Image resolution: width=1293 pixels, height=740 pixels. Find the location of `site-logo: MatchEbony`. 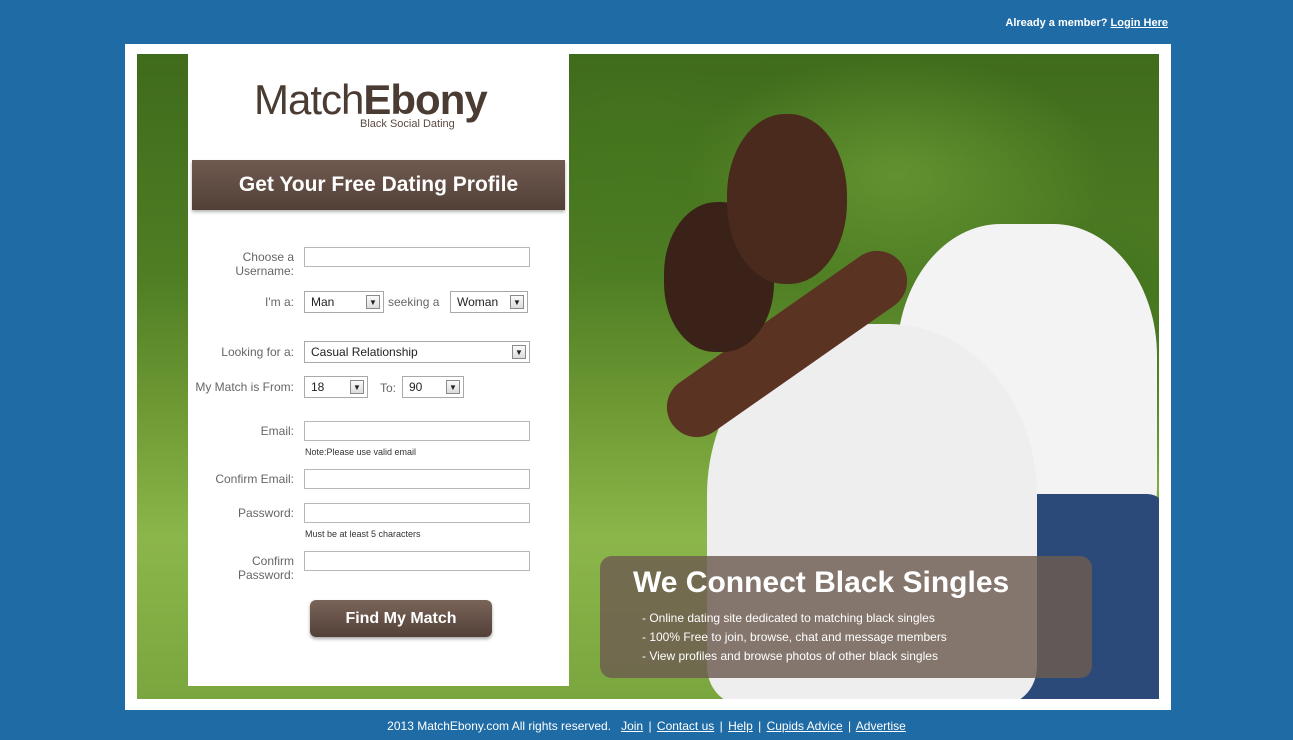

site-logo: MatchEbony is located at coordinates (384, 100).